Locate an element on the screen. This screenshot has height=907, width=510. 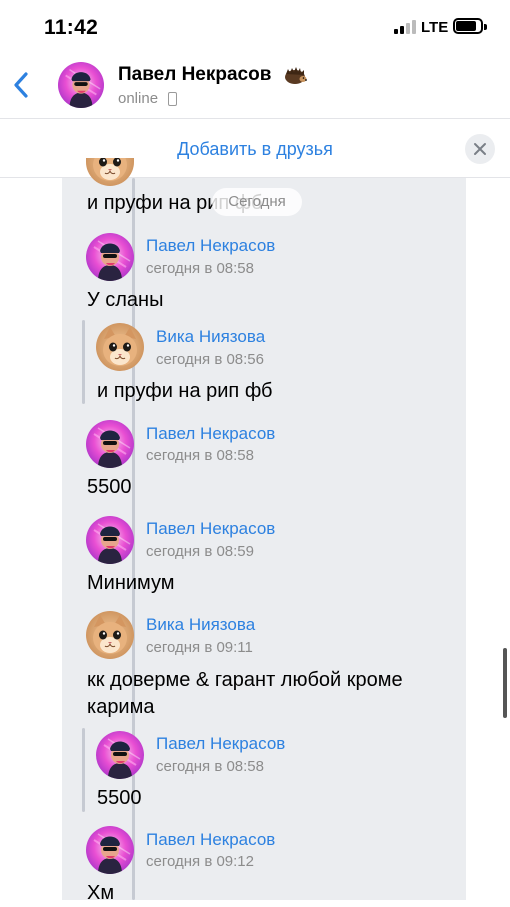
close-button is located at coordinates (480, 149).